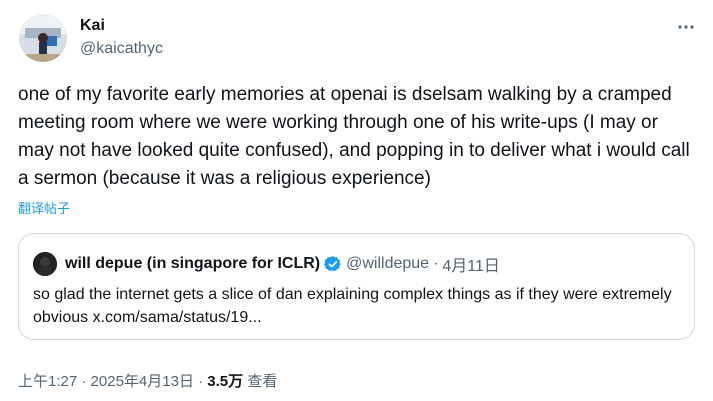 This screenshot has height=401, width=713. I want to click on tweet-date: 2025年4月13日, so click(142, 381).